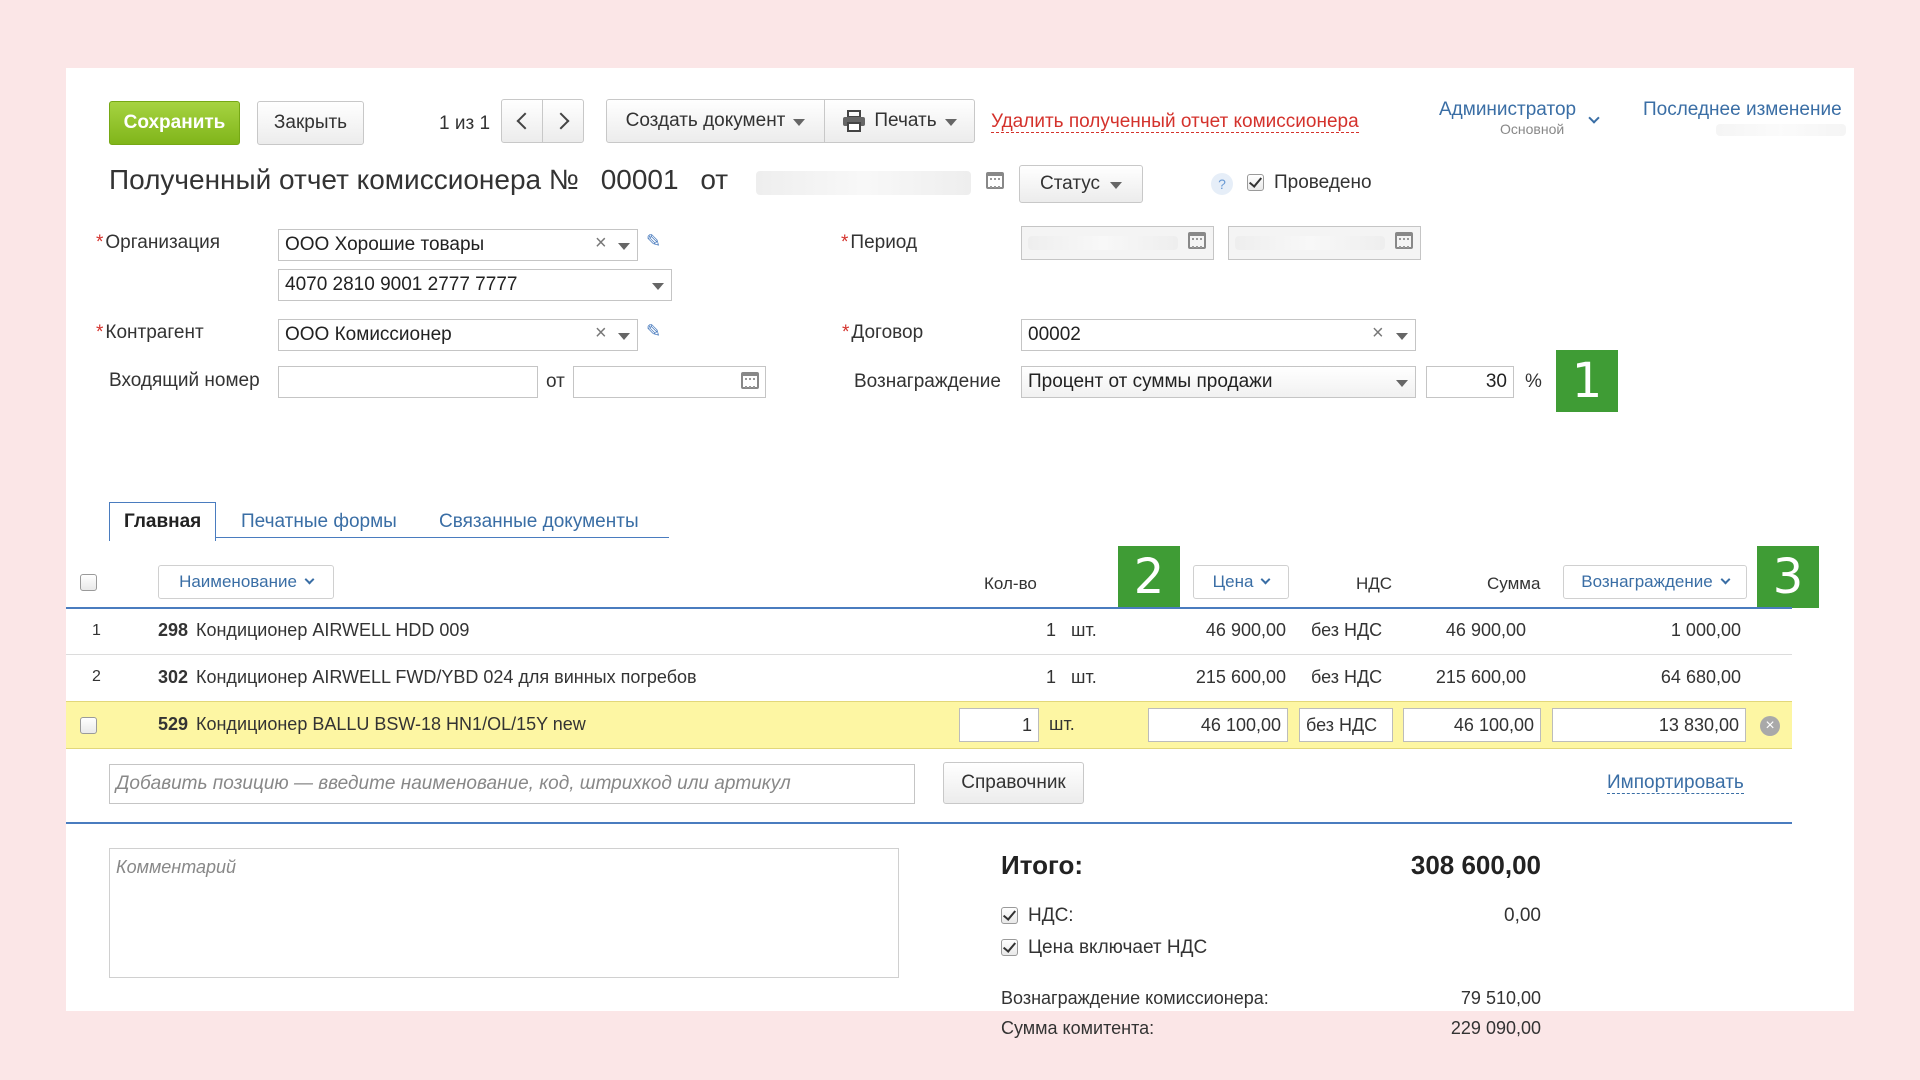  I want to click on commission-value: 79 510,00, so click(1500, 998).